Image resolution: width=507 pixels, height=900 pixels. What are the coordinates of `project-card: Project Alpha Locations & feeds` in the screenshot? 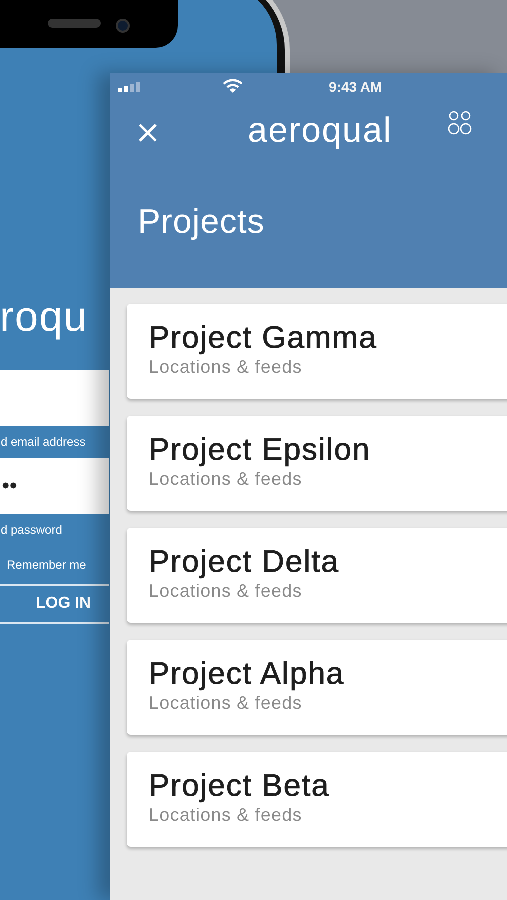 It's located at (317, 687).